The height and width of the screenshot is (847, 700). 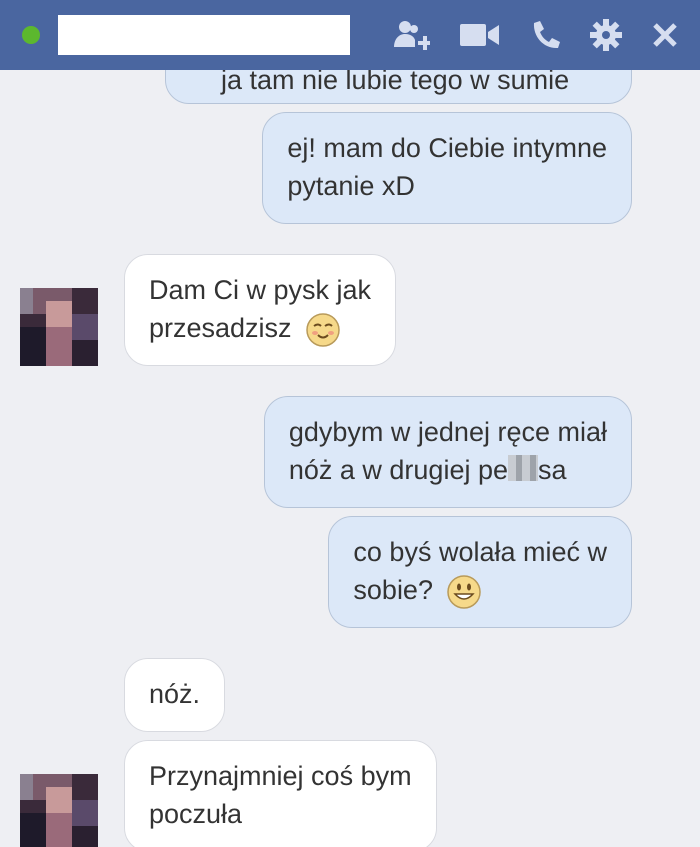 I want to click on blushing-smiley-icon, so click(x=323, y=329).